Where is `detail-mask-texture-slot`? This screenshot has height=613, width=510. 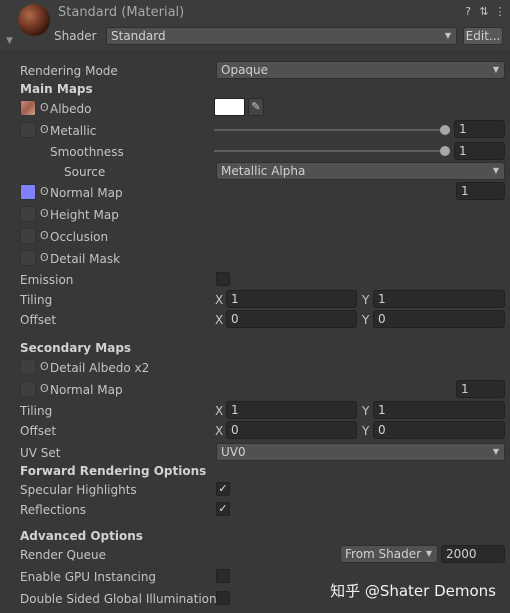 detail-mask-texture-slot is located at coordinates (28, 258).